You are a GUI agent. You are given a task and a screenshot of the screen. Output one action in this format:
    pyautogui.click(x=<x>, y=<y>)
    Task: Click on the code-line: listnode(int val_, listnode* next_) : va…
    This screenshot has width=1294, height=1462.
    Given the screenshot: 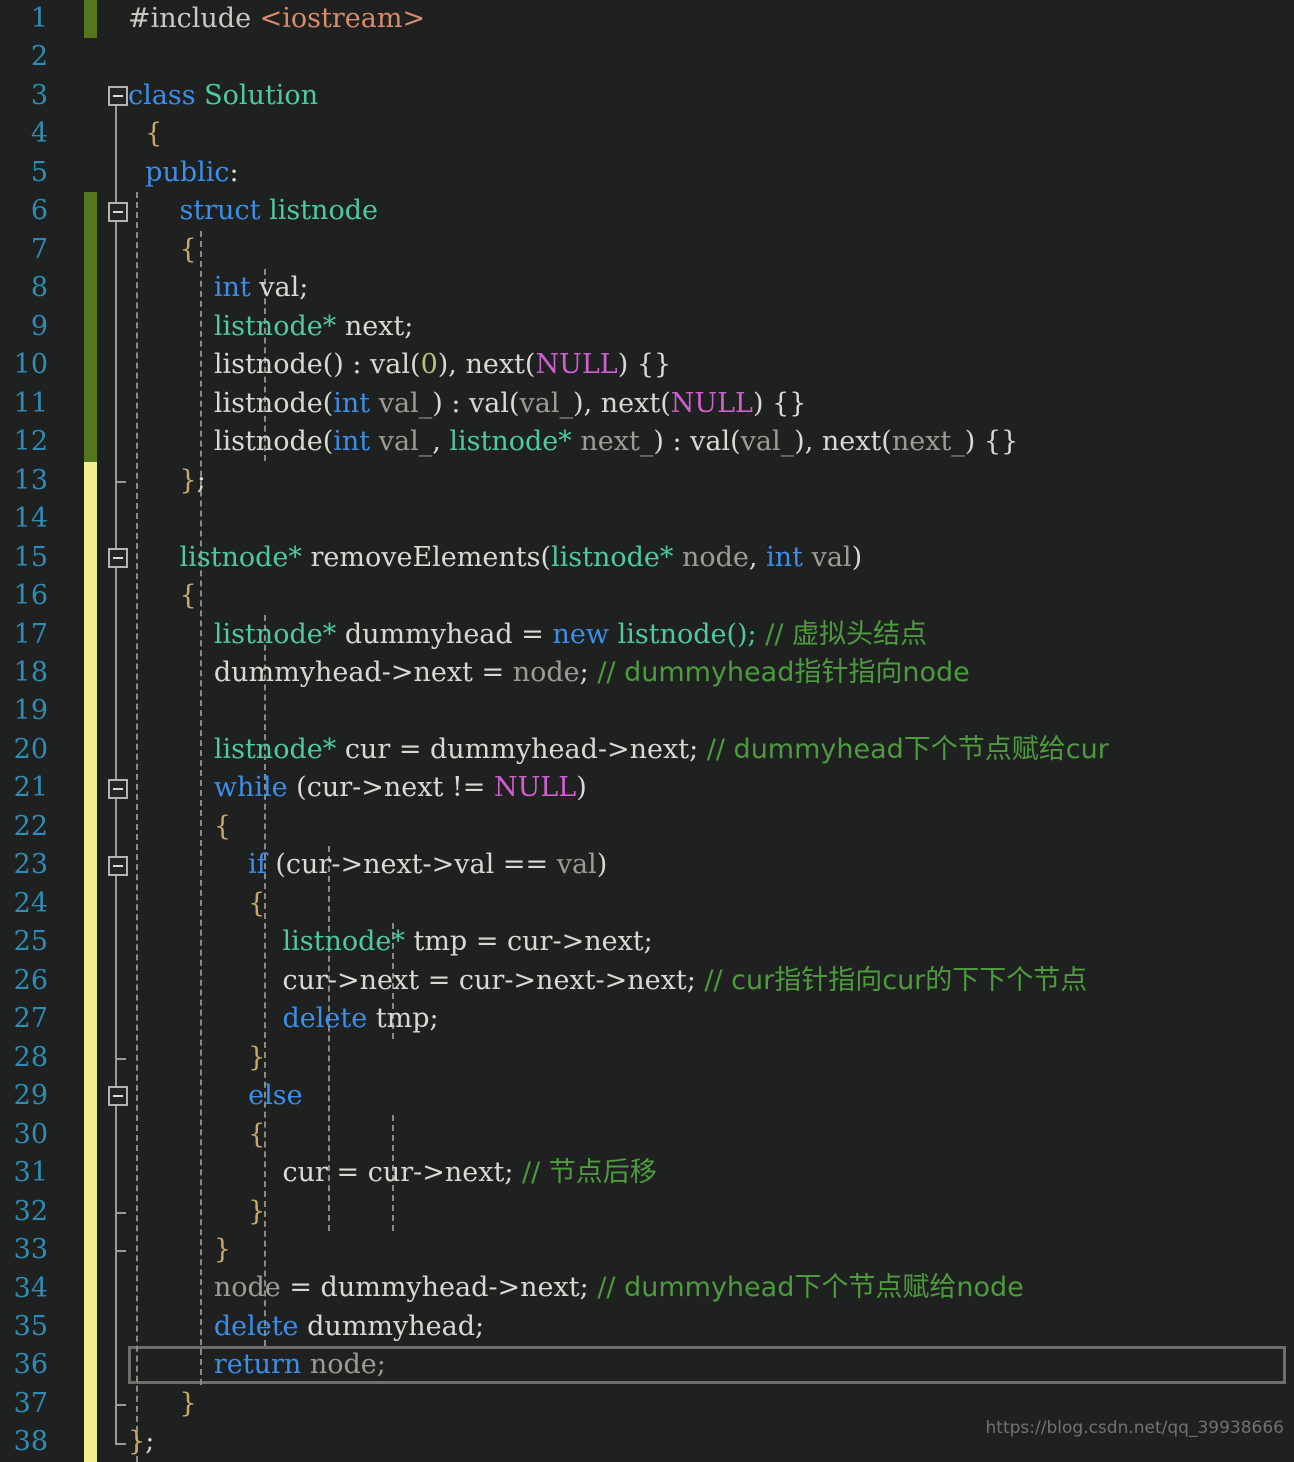 What is the action you would take?
    pyautogui.click(x=706, y=442)
    